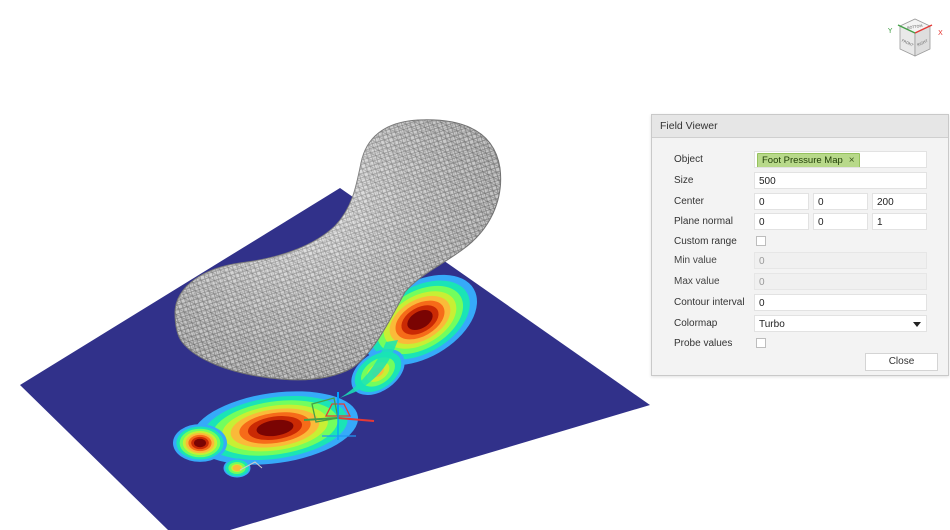 This screenshot has width=950, height=530. I want to click on close-button: Close, so click(901, 362).